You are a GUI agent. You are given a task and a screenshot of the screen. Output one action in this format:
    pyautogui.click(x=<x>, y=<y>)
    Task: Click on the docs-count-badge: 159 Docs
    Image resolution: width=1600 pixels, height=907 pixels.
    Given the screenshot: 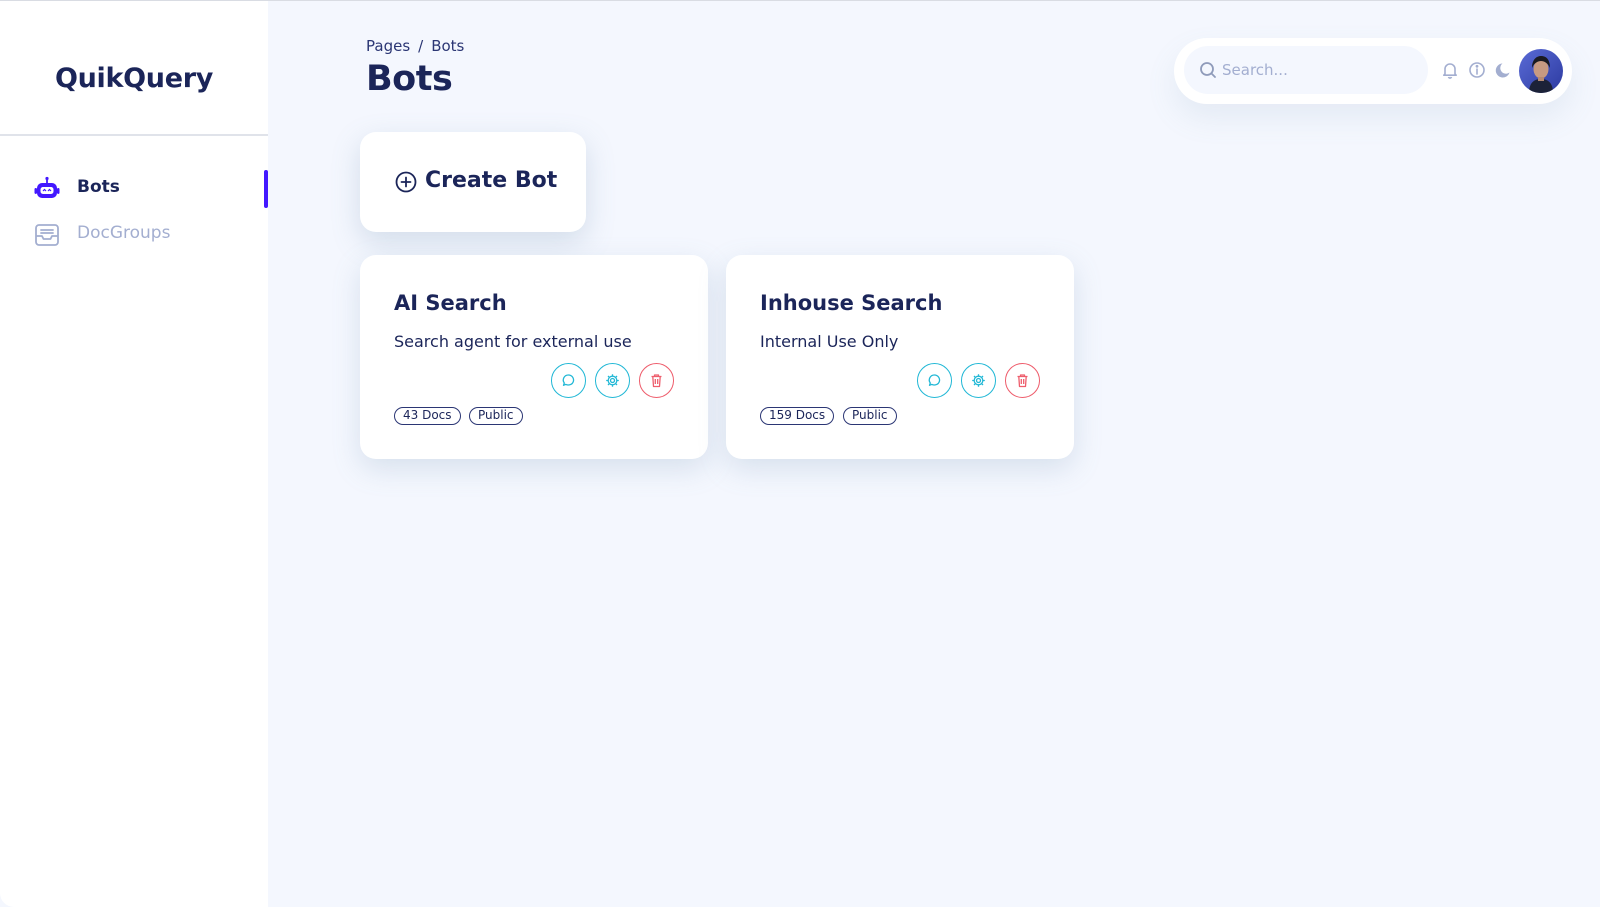 What is the action you would take?
    pyautogui.click(x=797, y=416)
    